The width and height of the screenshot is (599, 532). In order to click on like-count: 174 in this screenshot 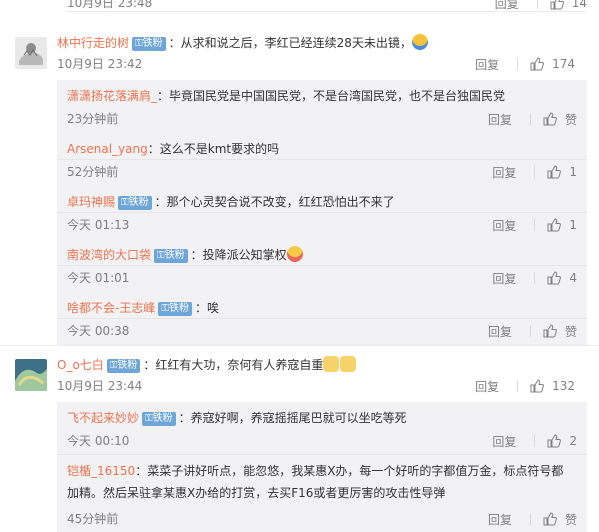, I will do `click(563, 64)`.